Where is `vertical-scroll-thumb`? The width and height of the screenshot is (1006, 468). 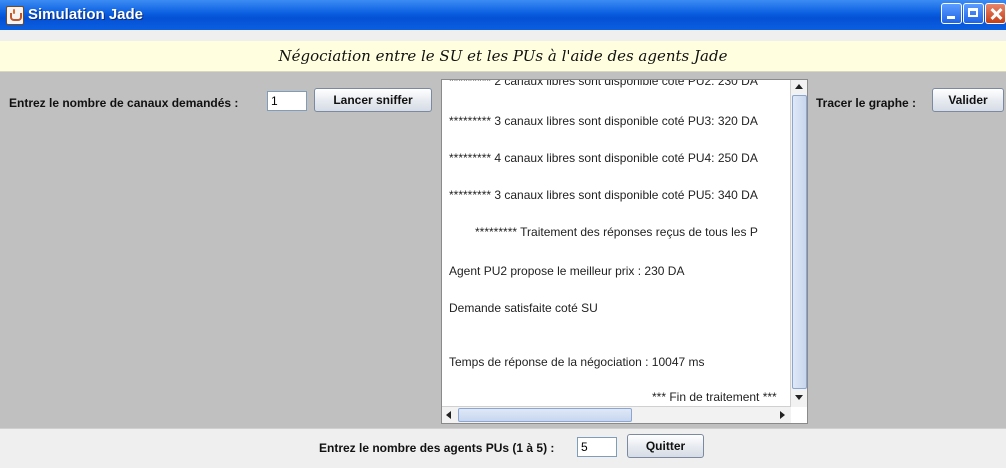 vertical-scroll-thumb is located at coordinates (799, 242).